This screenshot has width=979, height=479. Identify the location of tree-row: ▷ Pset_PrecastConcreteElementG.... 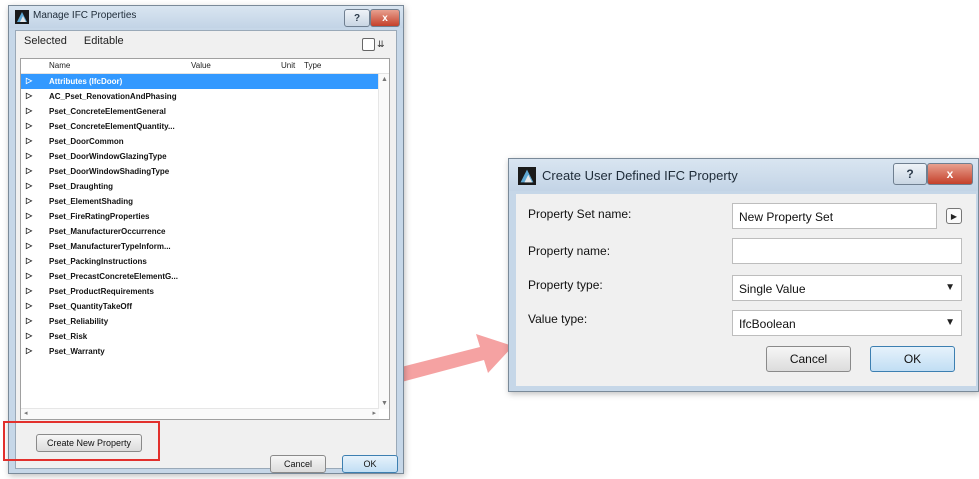
(200, 276).